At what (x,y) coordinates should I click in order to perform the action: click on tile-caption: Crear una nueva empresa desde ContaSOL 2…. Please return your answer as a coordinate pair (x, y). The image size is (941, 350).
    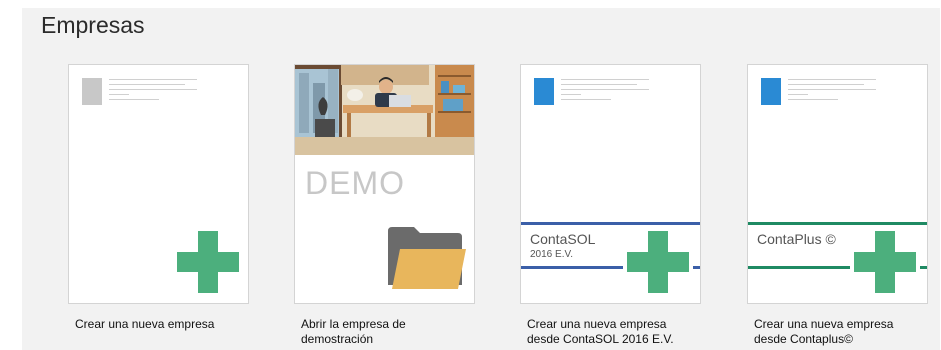
    Looking at the image, I should click on (600, 331).